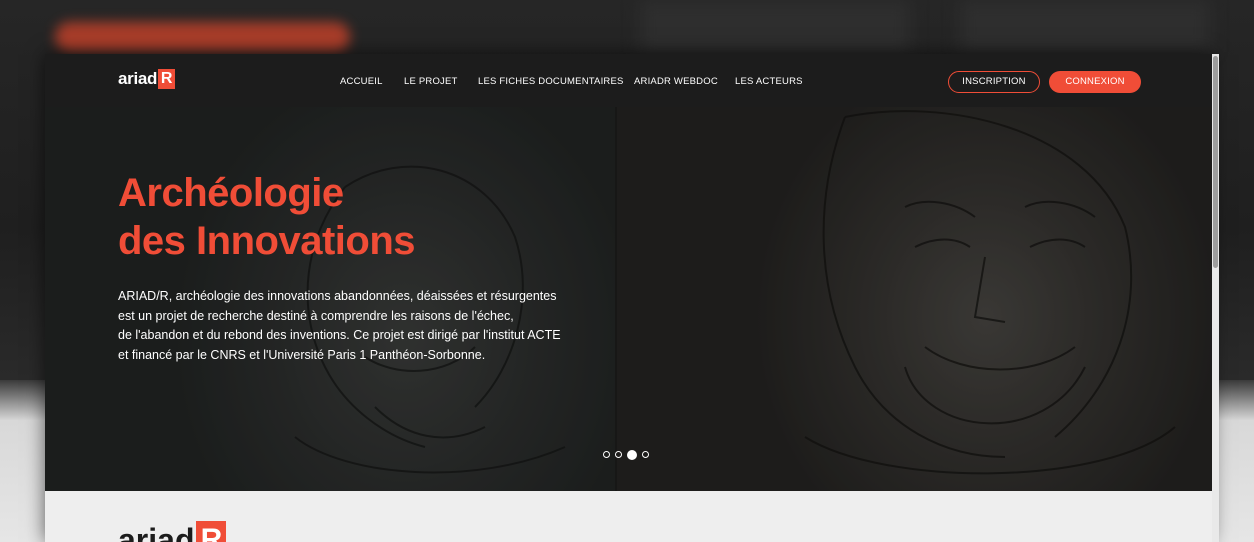 The width and height of the screenshot is (1254, 542). What do you see at coordinates (676, 81) in the screenshot?
I see `nav-item-ariadr-webdoc: ARIADR WEBDOC` at bounding box center [676, 81].